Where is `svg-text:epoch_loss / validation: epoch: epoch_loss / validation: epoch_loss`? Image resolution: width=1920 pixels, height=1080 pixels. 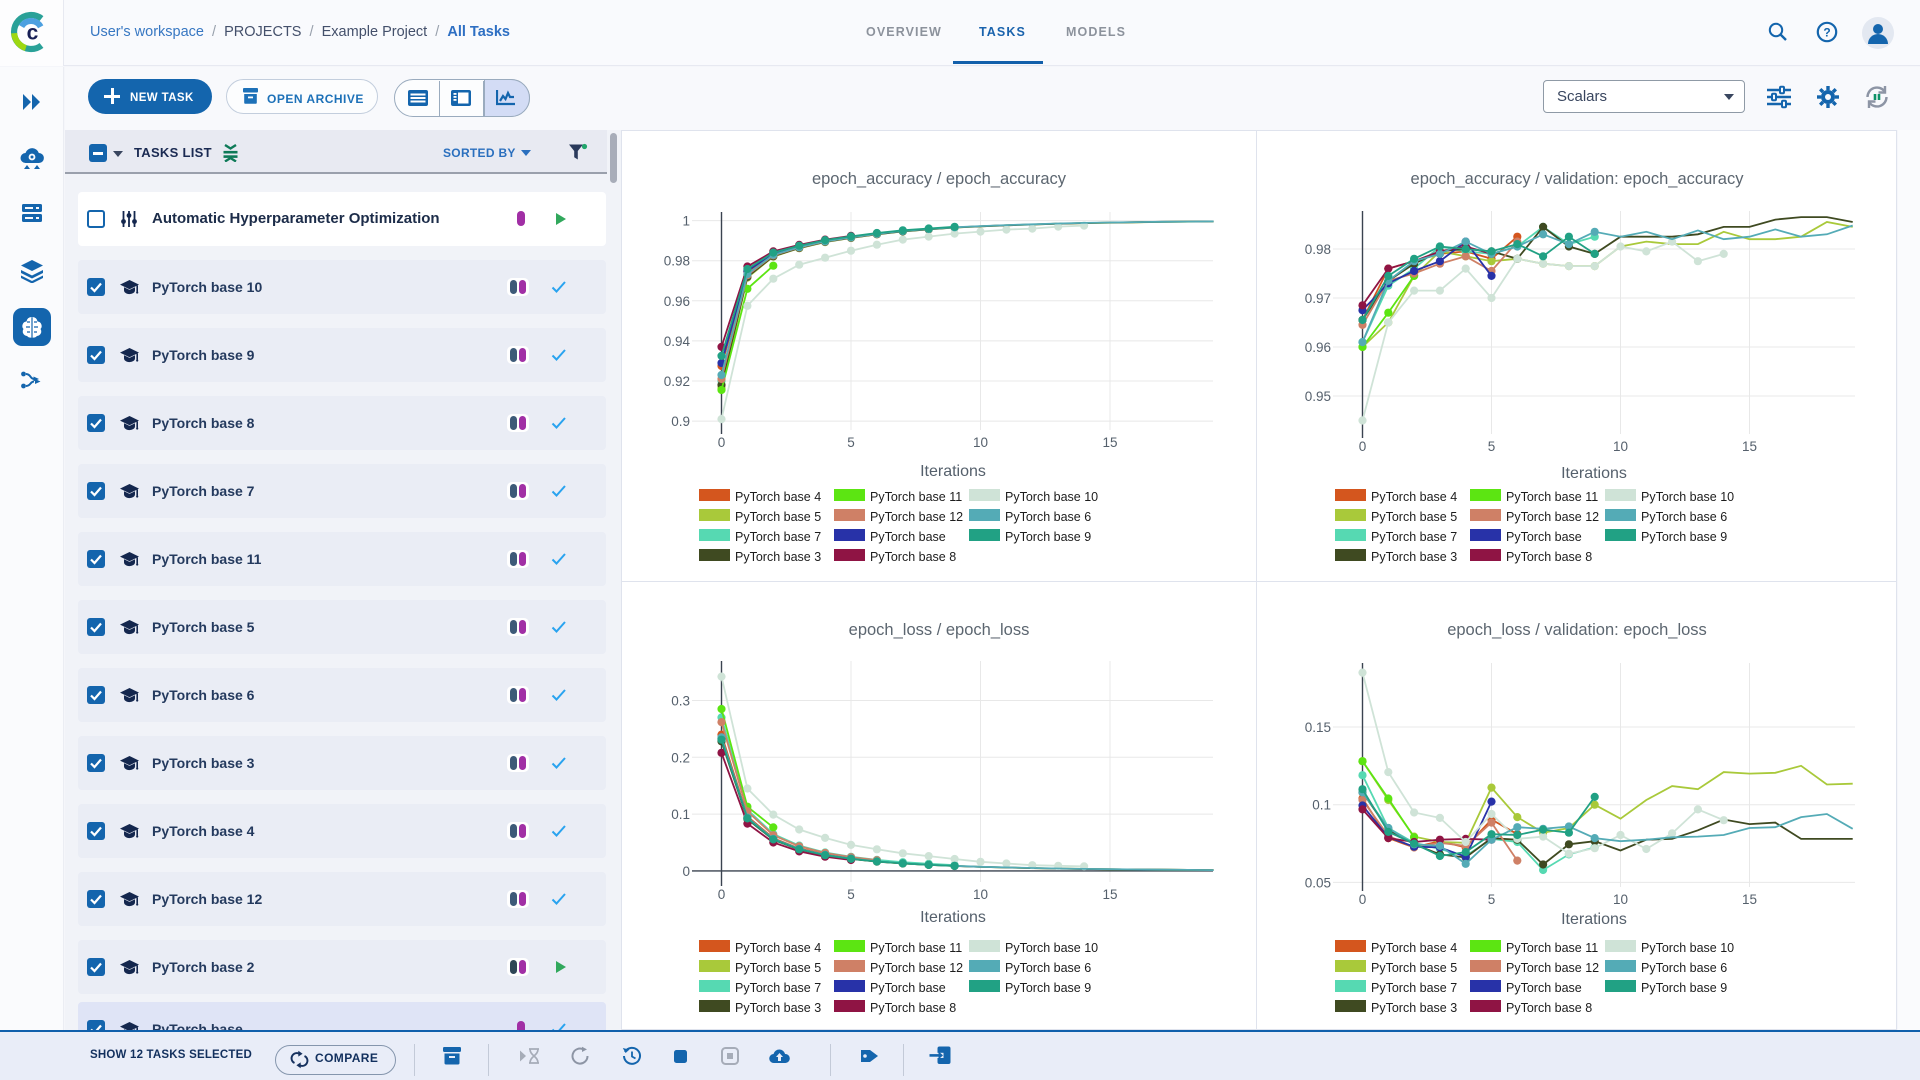
svg-text:epoch_loss / validation: epoch: epoch_loss / validation: epoch_loss is located at coordinates (1577, 630).